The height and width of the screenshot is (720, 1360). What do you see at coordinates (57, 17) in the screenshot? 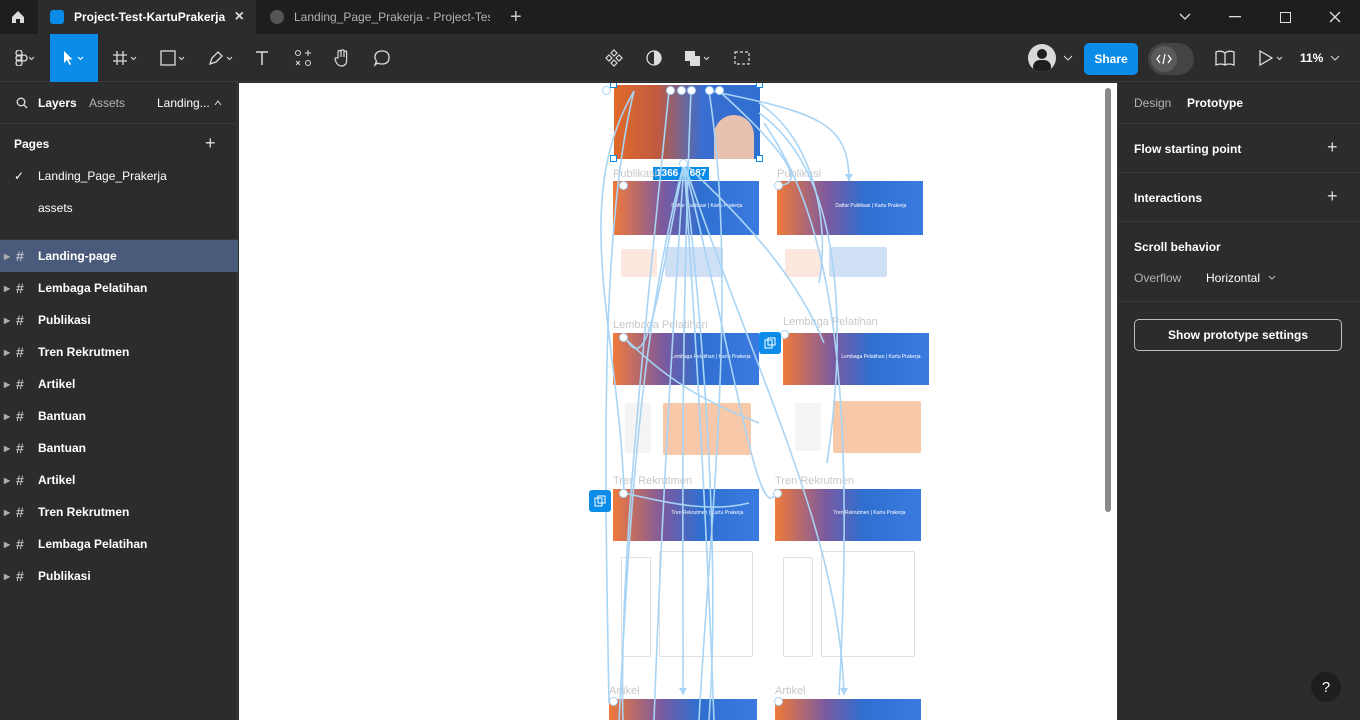
I see `figma-file-icon` at bounding box center [57, 17].